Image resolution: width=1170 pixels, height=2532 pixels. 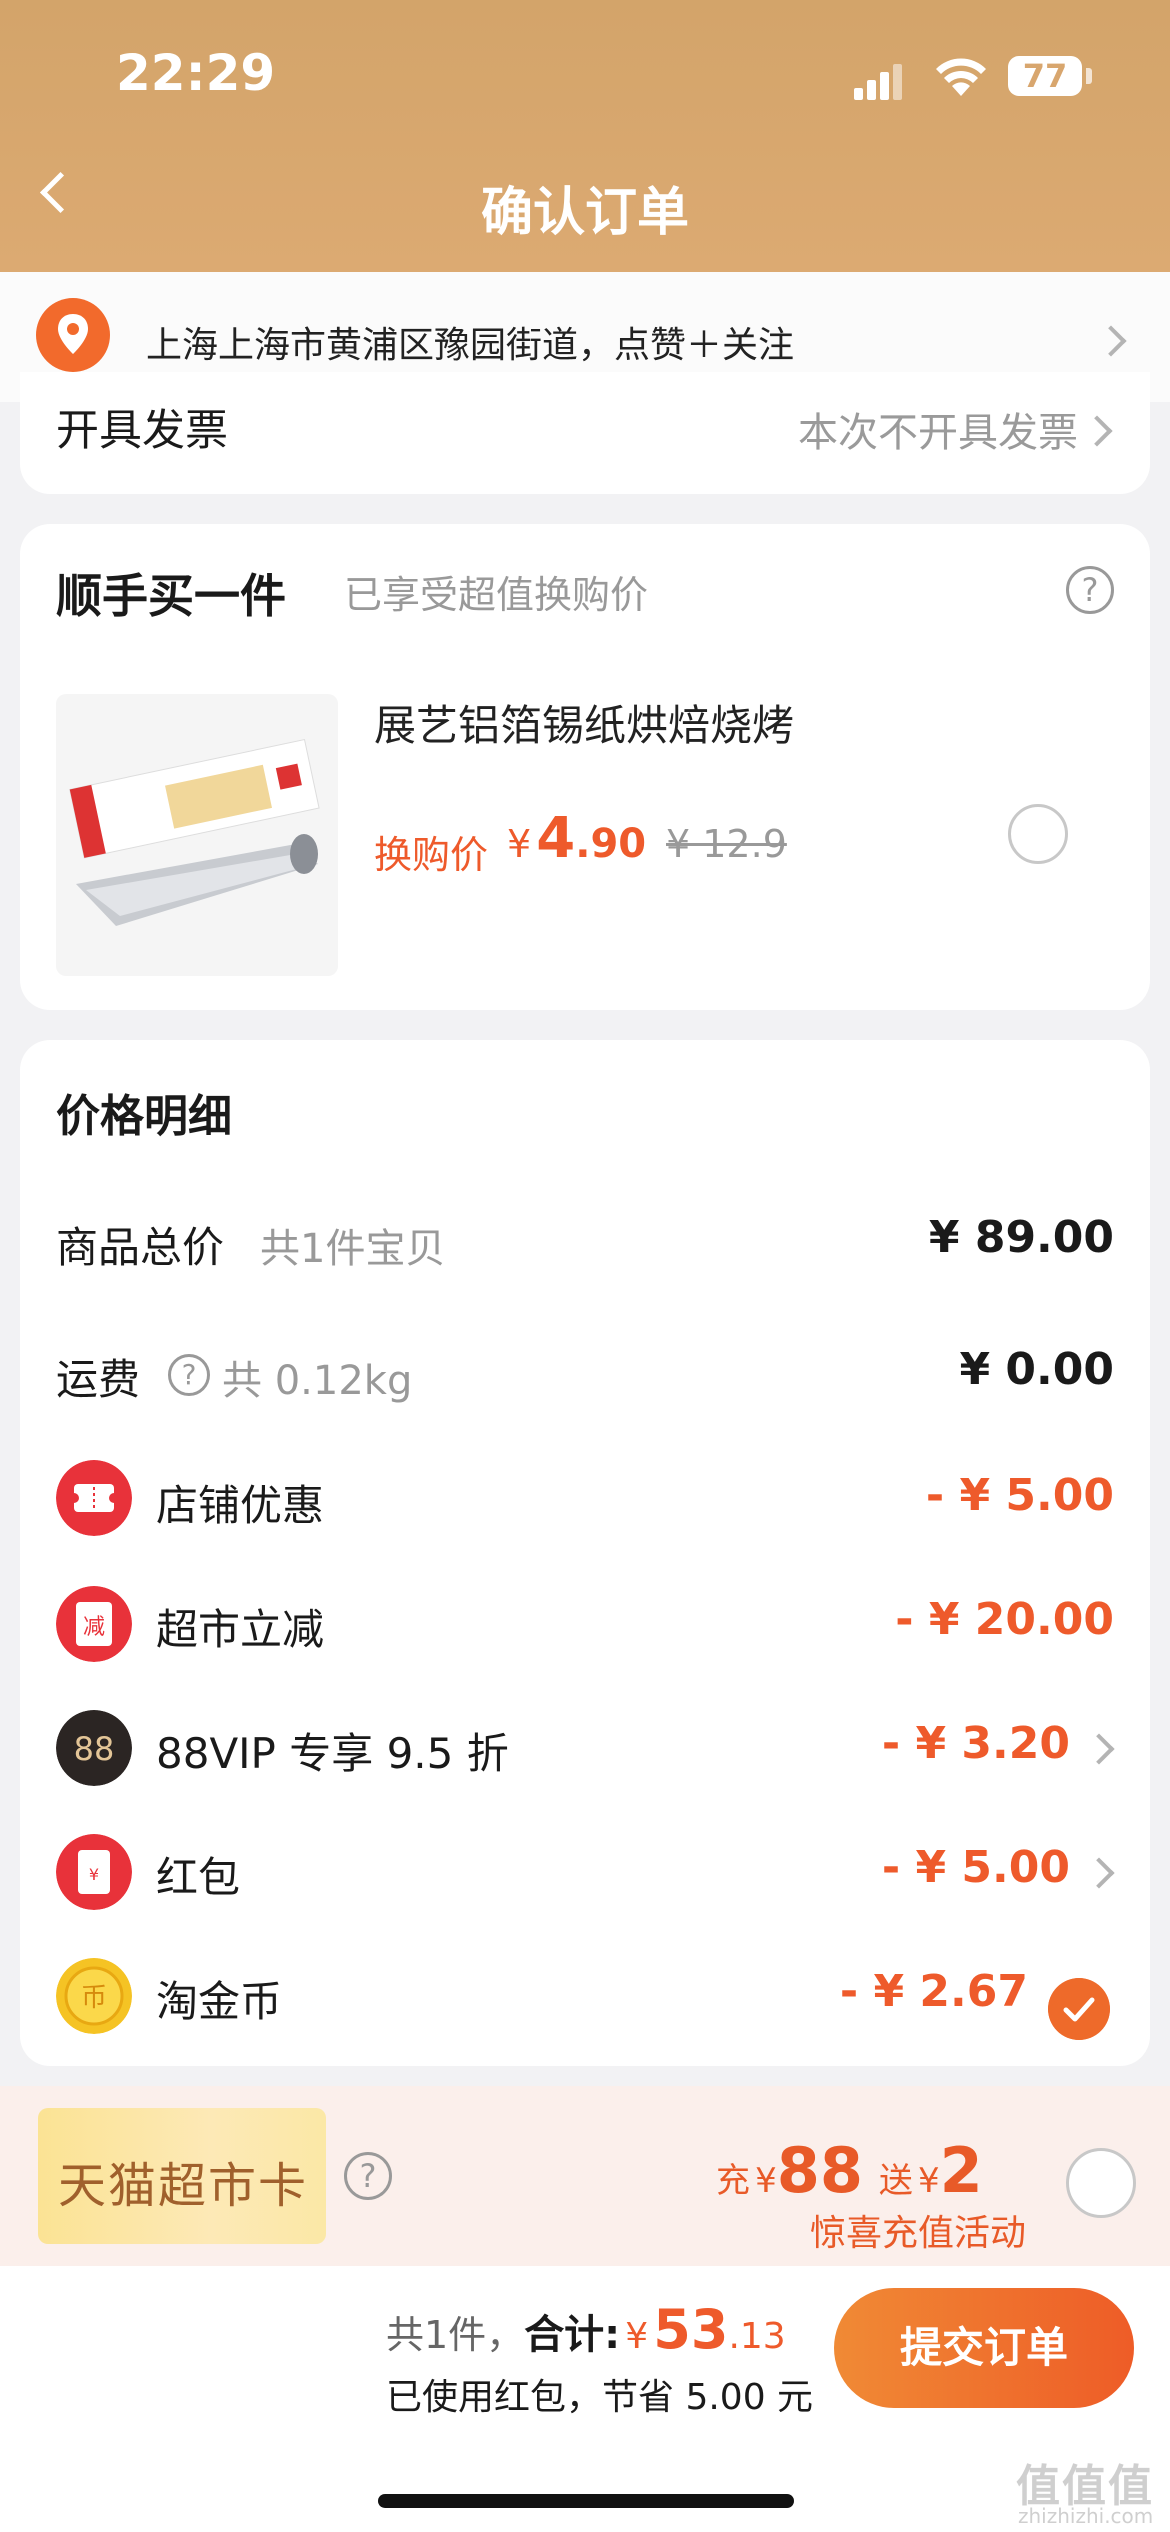 I want to click on discount-value: - ¥ 2.67, so click(x=933, y=1991).